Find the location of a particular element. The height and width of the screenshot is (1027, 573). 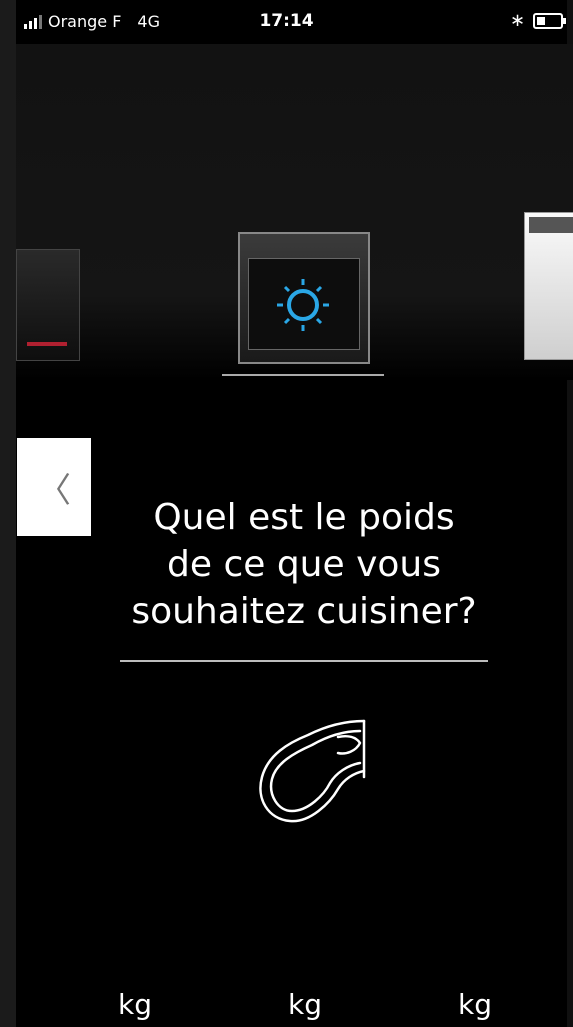

unit-label-center: kg is located at coordinates (305, 1004).